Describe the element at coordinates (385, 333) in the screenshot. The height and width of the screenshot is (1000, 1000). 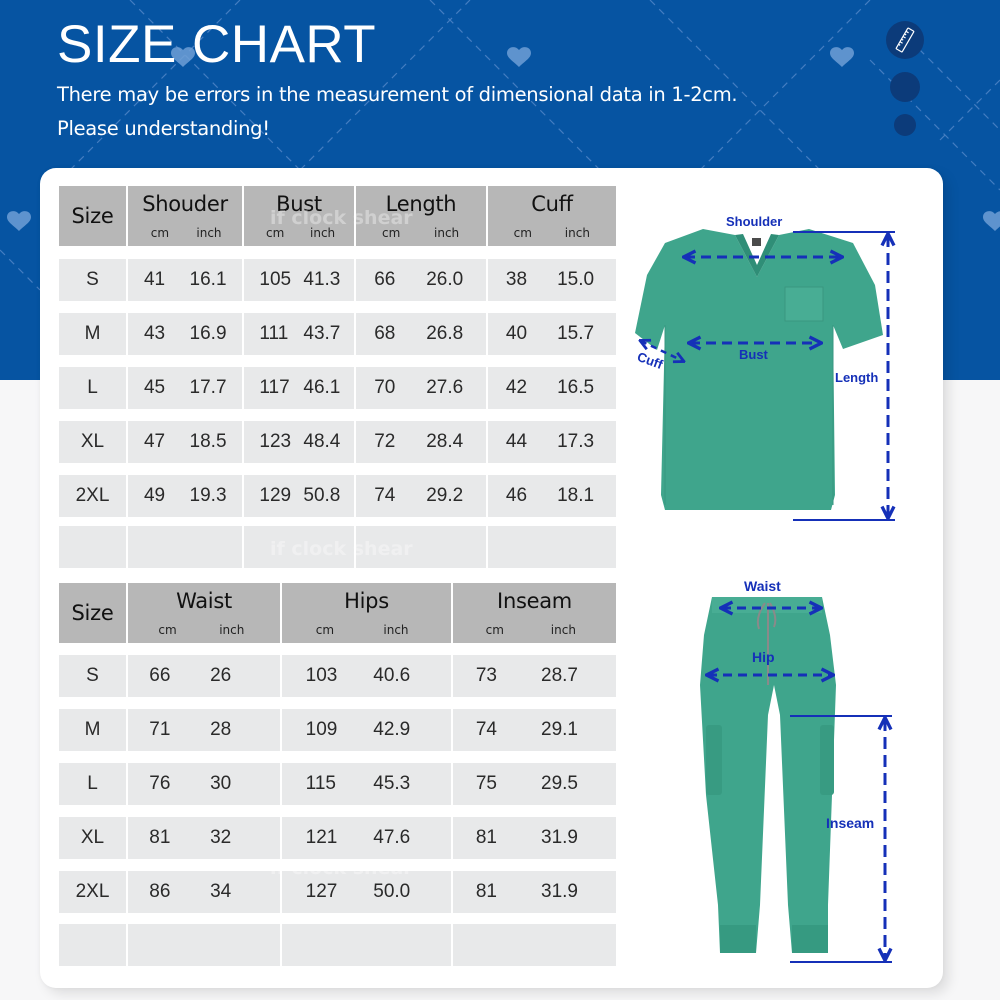
I see `value-cm: 68` at that location.